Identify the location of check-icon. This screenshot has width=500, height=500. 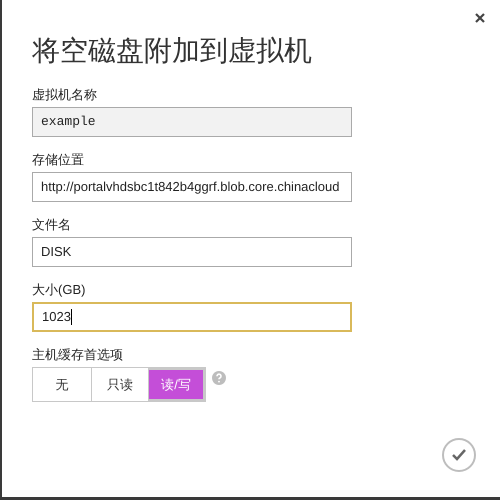
(459, 455).